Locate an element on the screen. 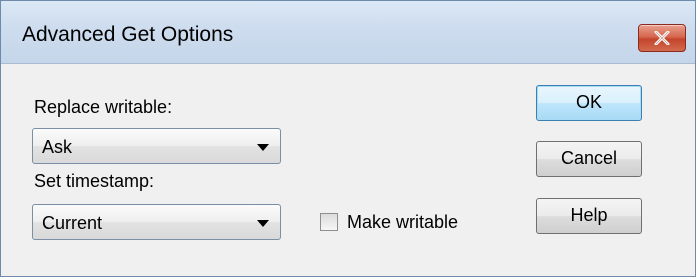 Image resolution: width=696 pixels, height=277 pixels. make-writable-checkbox is located at coordinates (329, 222).